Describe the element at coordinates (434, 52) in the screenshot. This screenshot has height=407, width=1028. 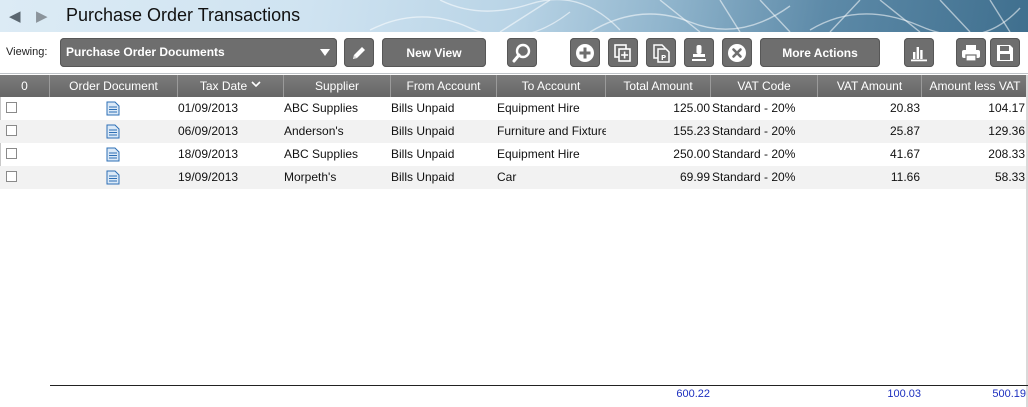
I see `new-view-button: New View` at that location.